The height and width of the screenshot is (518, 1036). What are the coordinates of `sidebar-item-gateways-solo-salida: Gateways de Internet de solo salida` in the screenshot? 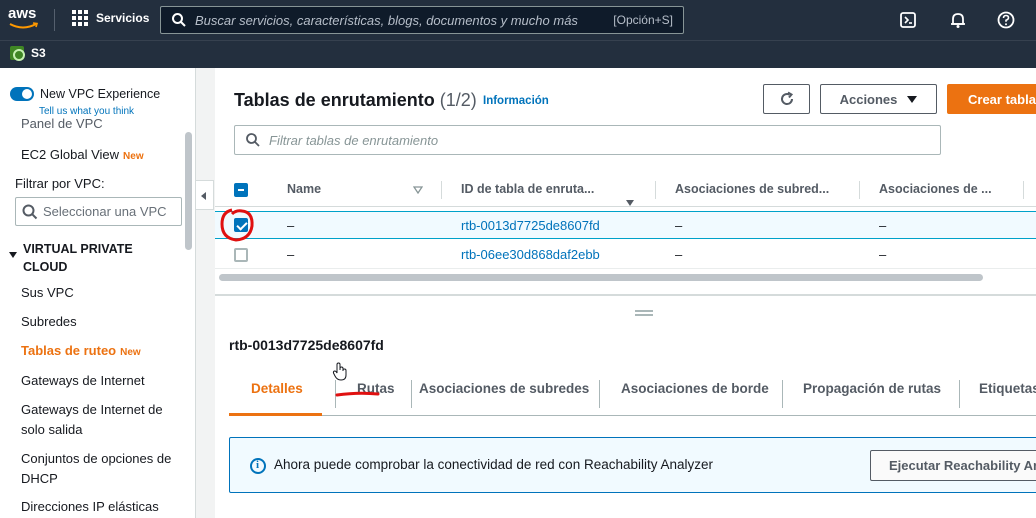 It's located at (100, 420).